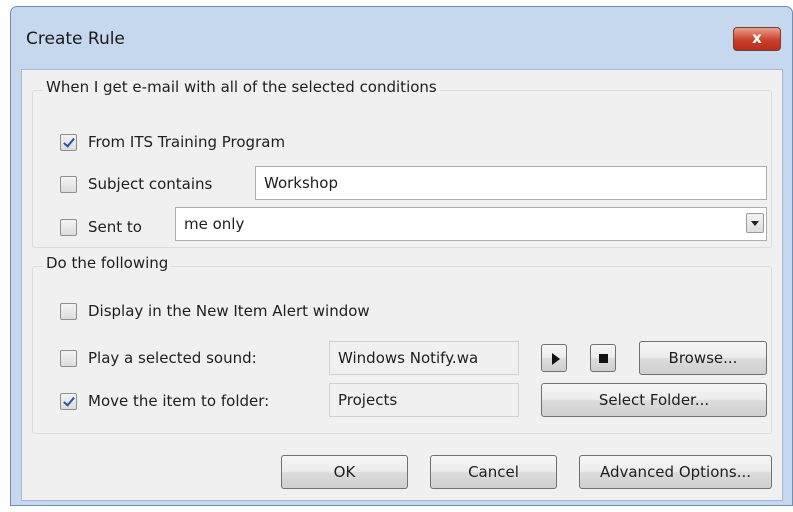 Image resolution: width=793 pixels, height=512 pixels. I want to click on sound-file-field: Windows Notify.wa, so click(424, 358).